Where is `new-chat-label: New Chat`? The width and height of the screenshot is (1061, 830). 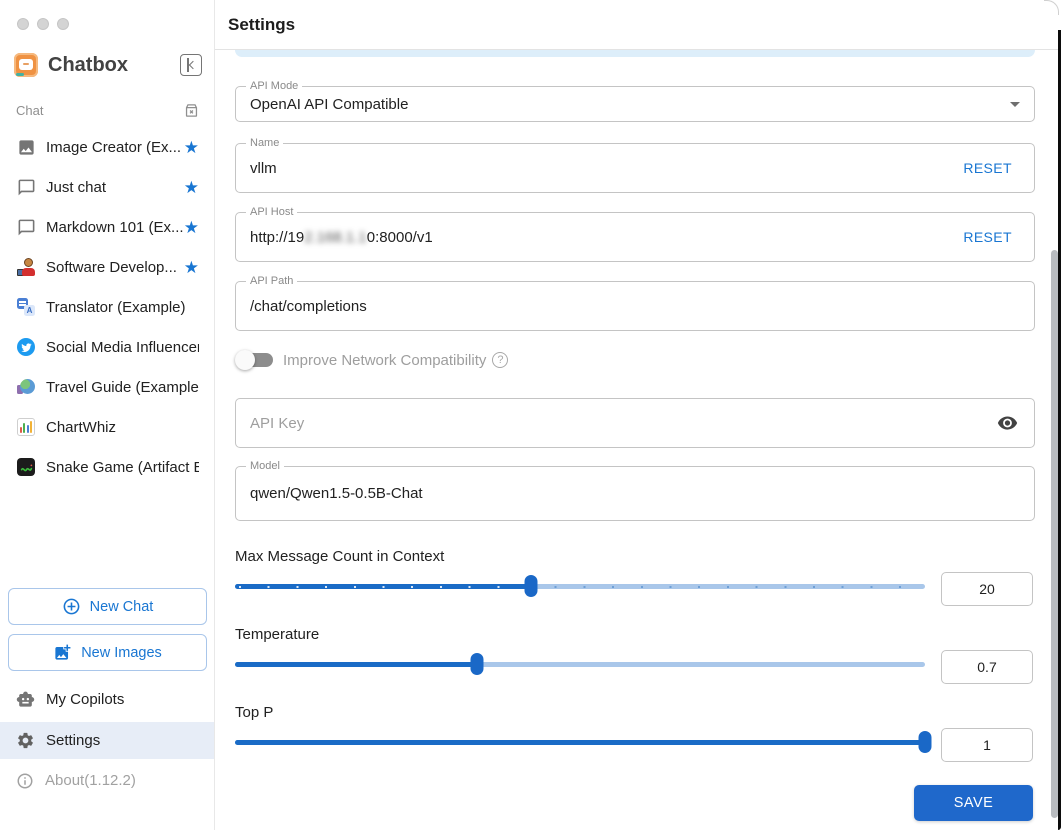
new-chat-label: New Chat is located at coordinates (121, 606).